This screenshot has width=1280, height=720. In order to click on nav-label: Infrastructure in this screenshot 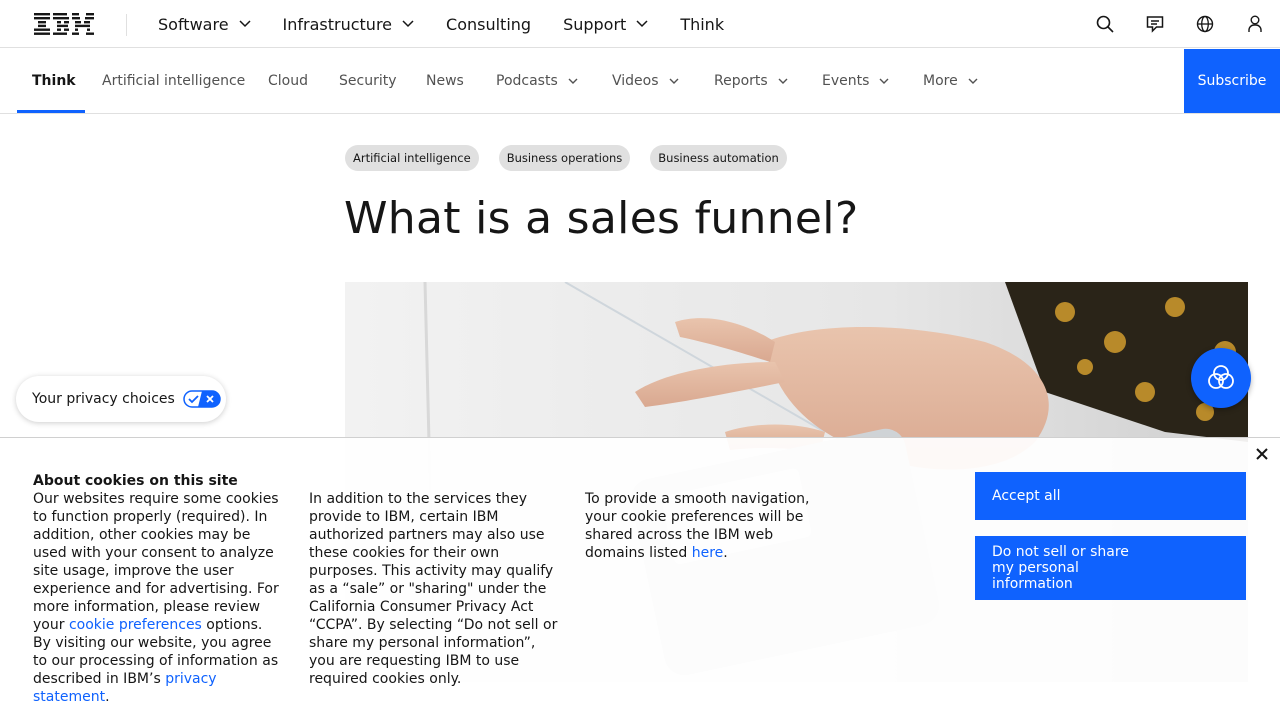, I will do `click(337, 24)`.